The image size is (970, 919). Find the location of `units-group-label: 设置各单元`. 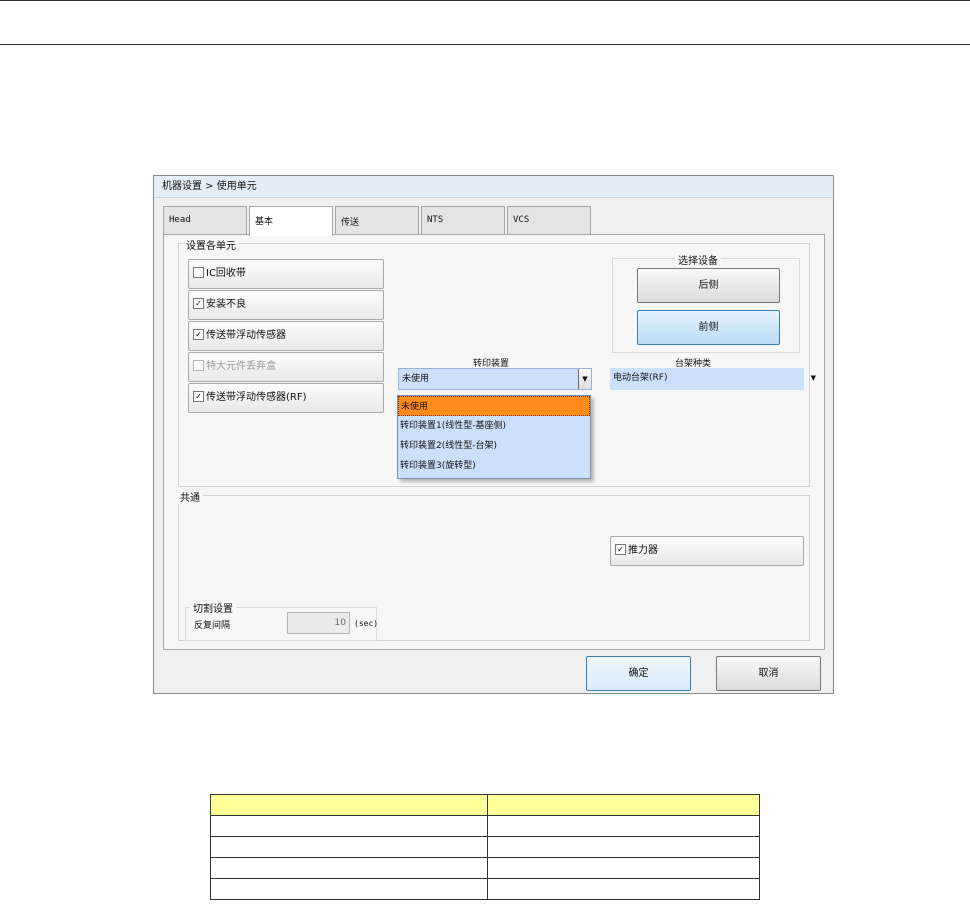

units-group-label: 设置各单元 is located at coordinates (211, 244).